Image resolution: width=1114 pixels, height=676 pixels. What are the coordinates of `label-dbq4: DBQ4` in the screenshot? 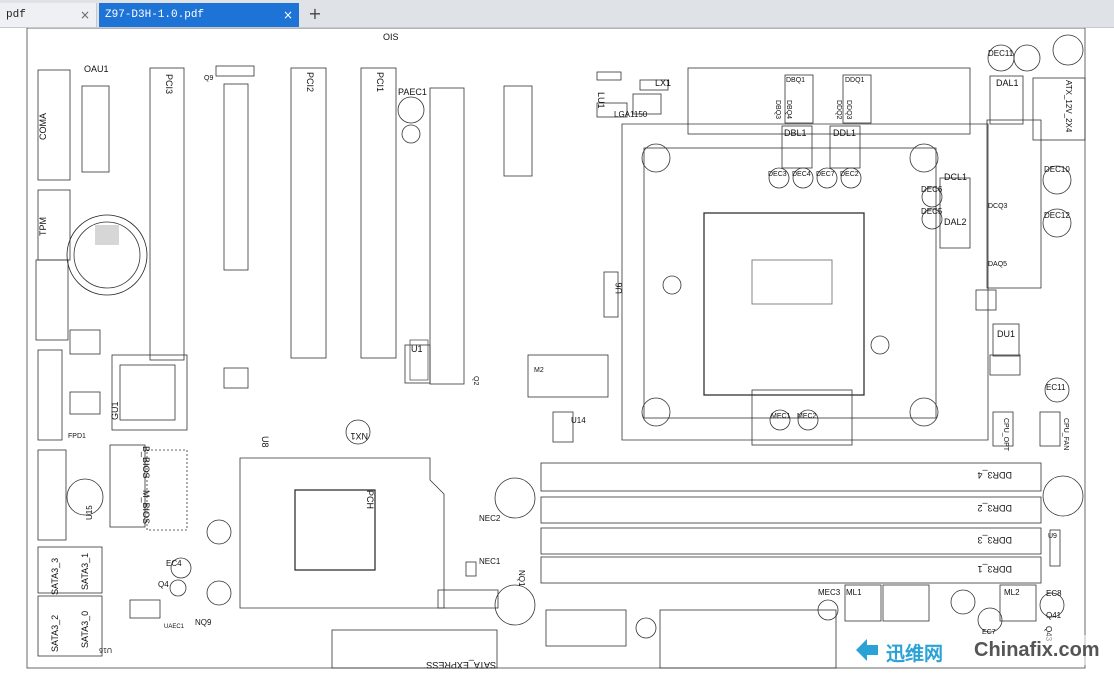 It's located at (788, 109).